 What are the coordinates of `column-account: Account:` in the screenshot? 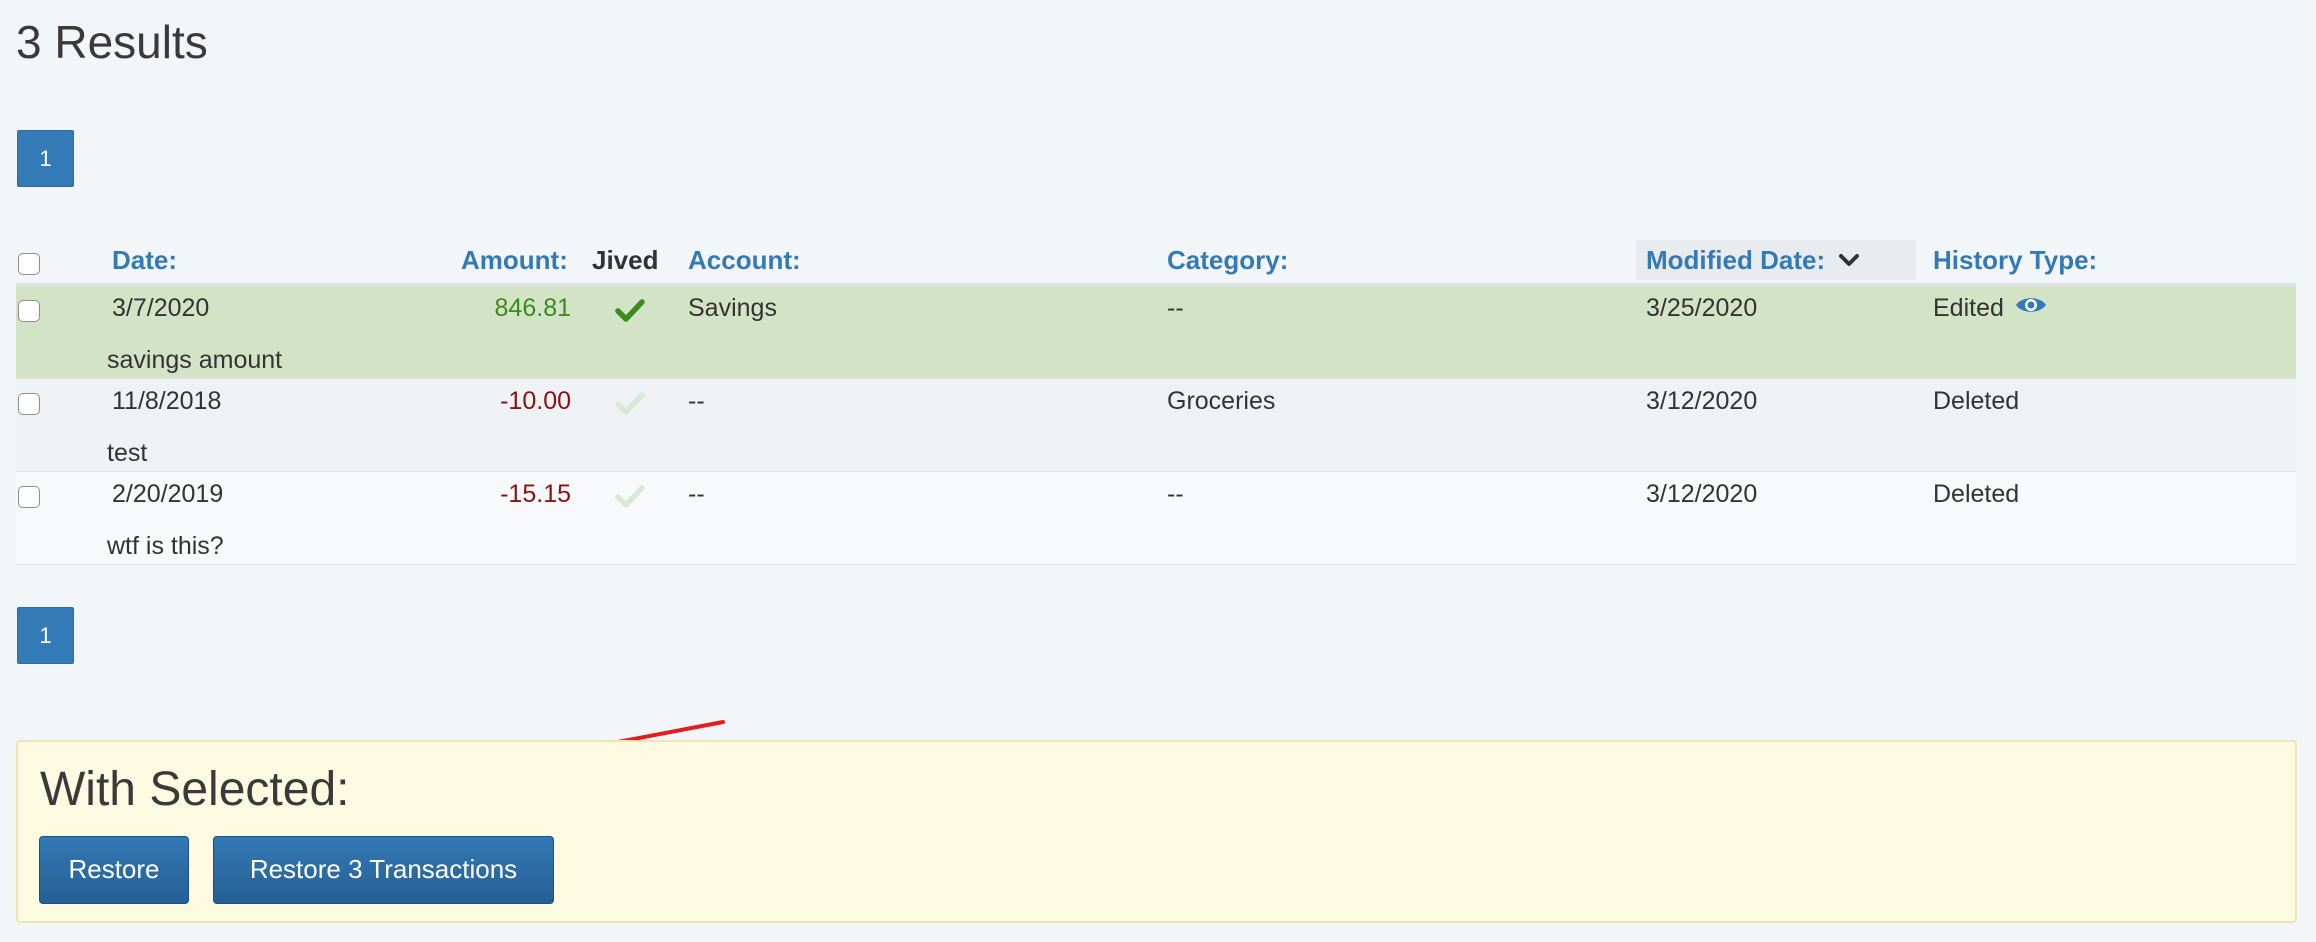 It's located at (744, 260).